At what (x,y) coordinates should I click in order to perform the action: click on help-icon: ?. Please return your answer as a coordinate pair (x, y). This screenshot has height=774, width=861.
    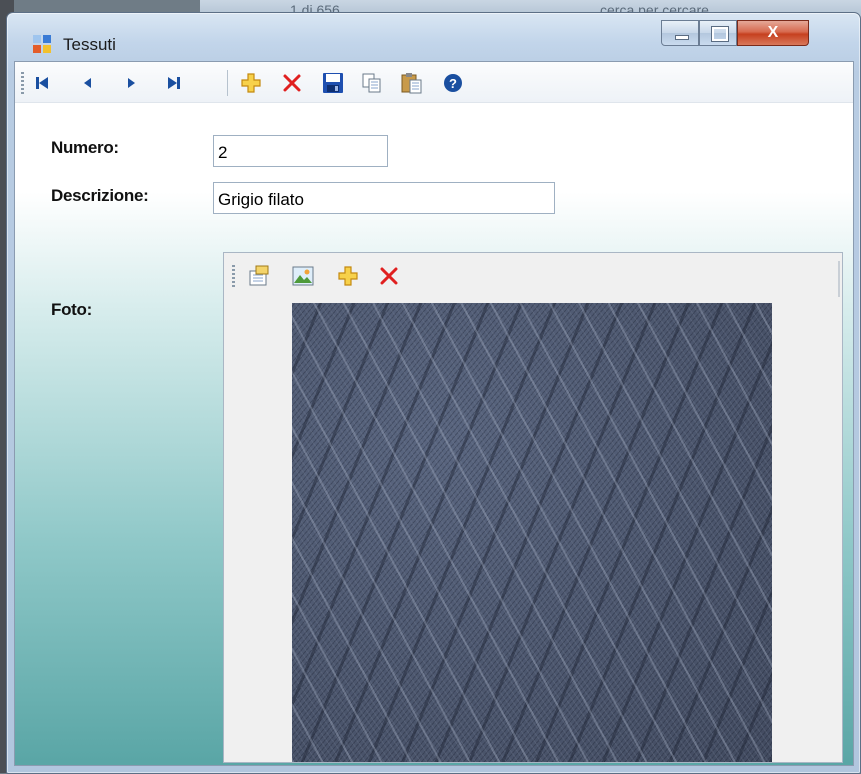
    Looking at the image, I should click on (453, 83).